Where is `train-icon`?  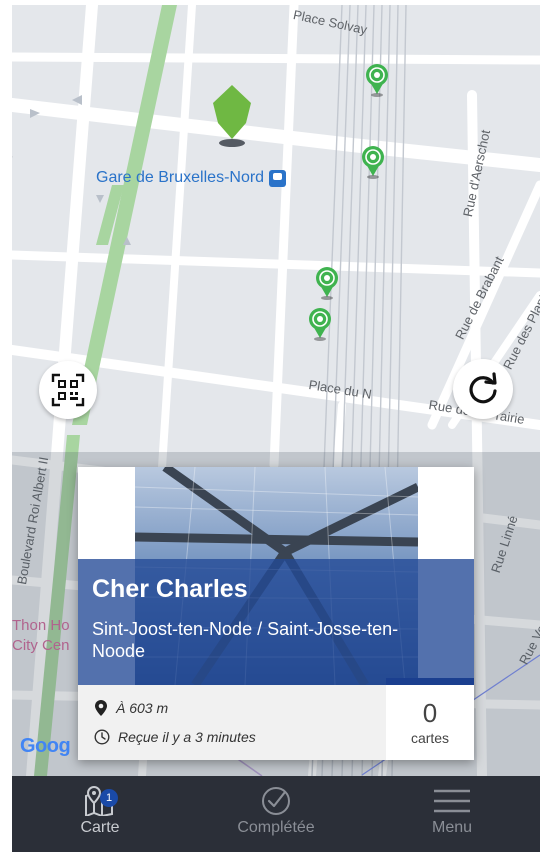
train-icon is located at coordinates (278, 178).